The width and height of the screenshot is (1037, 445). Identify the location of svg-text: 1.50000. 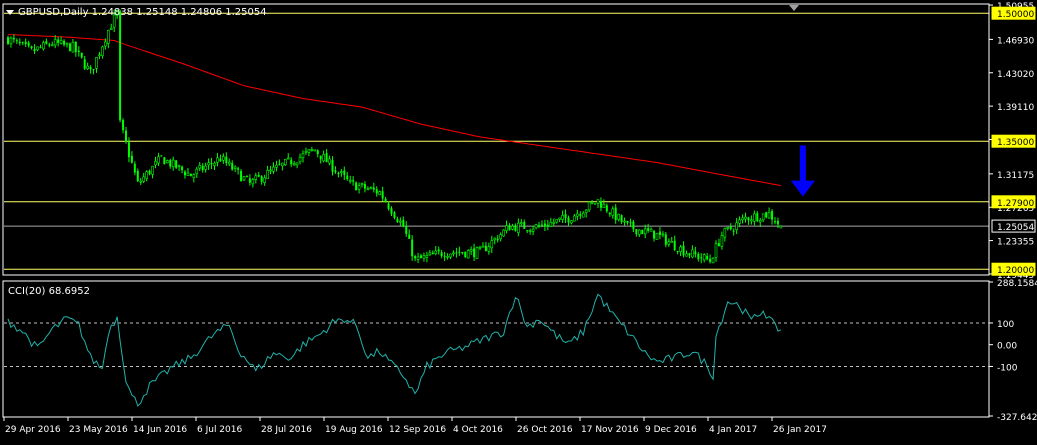
(1015, 15).